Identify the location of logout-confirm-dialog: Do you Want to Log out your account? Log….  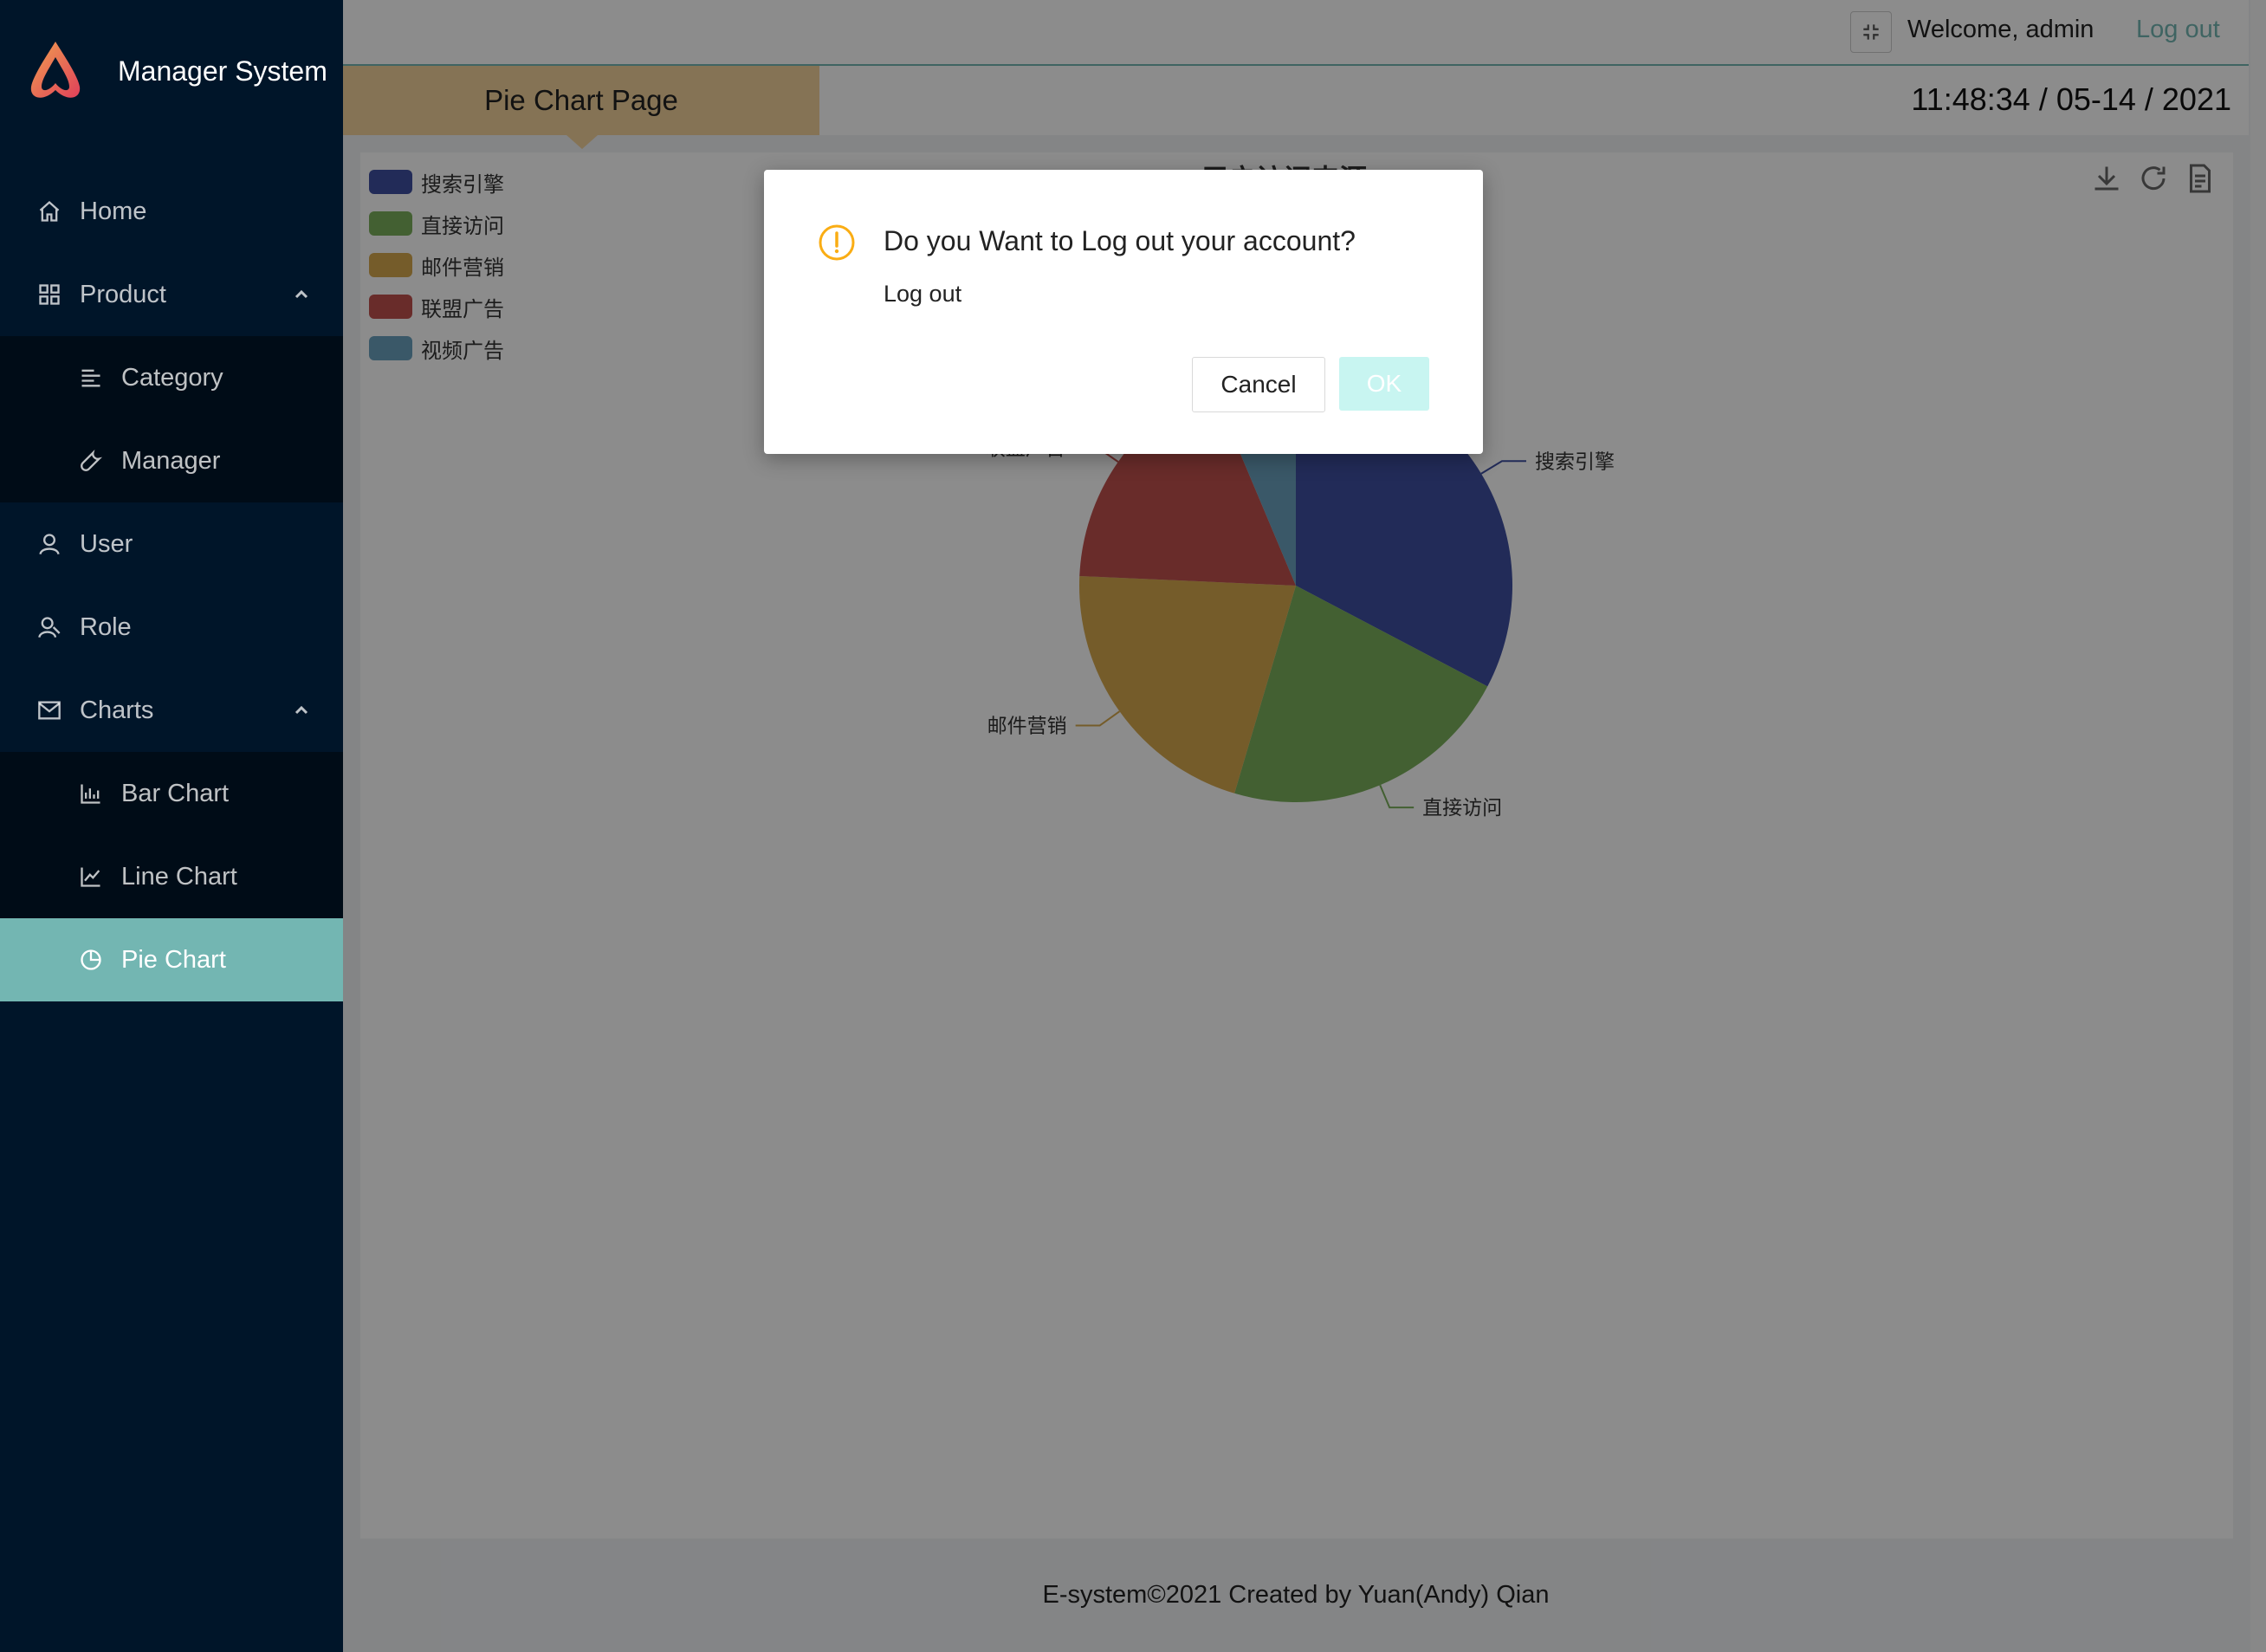
(1124, 312).